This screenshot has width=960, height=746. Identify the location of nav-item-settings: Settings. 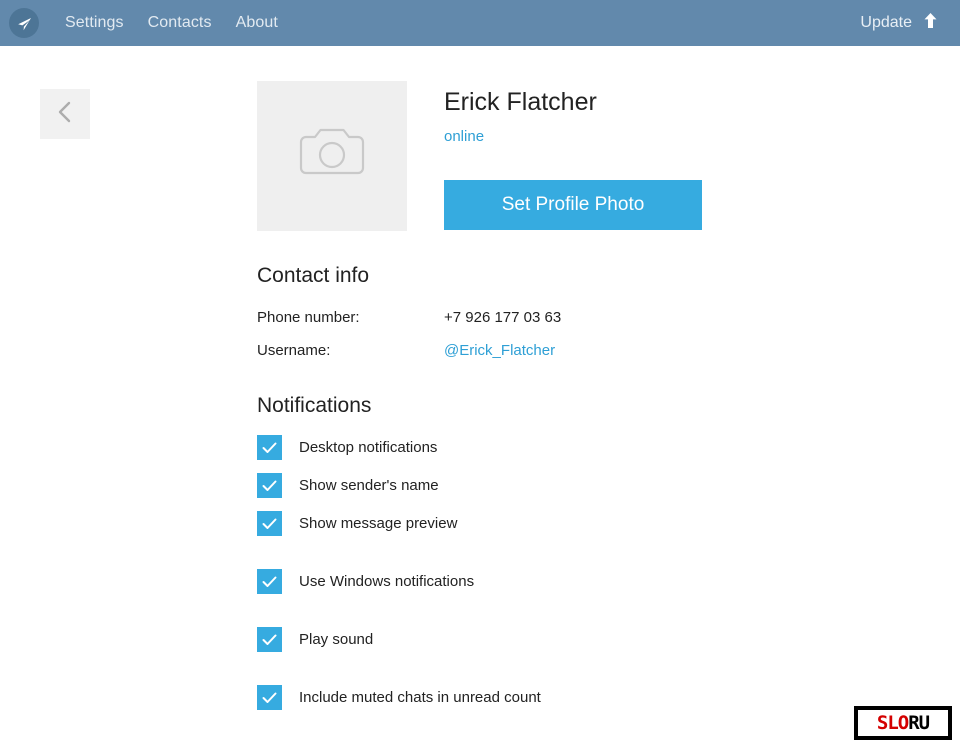
(94, 23).